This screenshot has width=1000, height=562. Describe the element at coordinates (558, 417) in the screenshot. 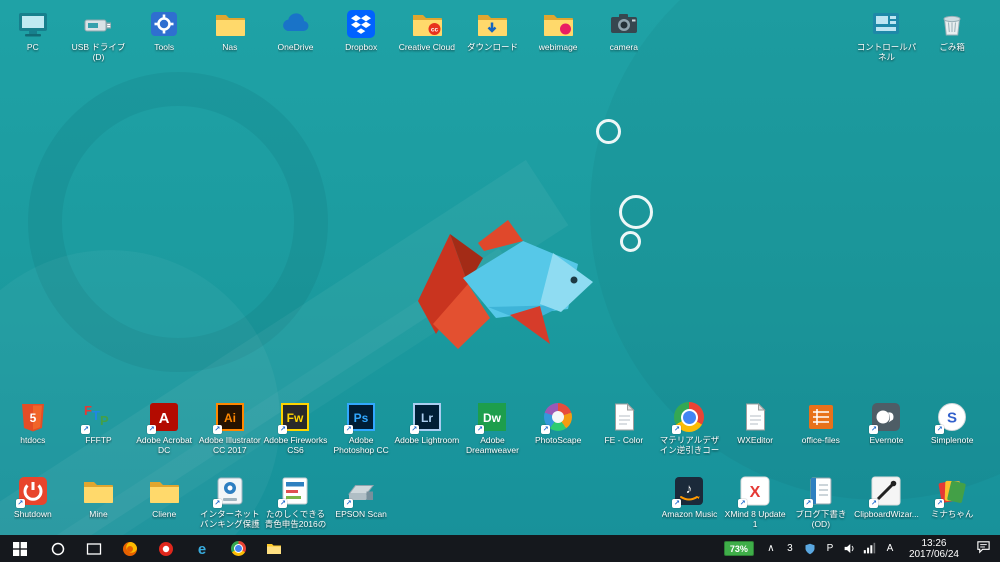

I see `photoscape-icon: ↗` at that location.